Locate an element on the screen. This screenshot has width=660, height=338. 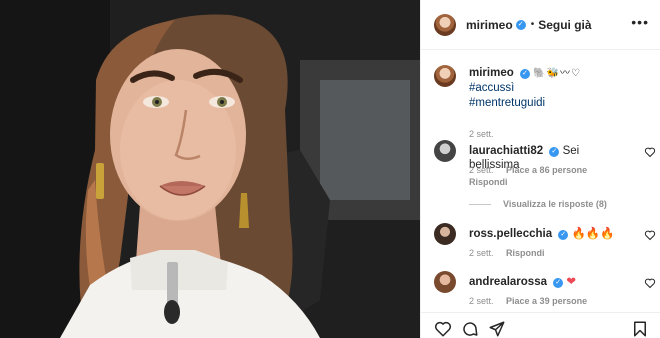
caption-emoji: 🐘🐝〰♡ is located at coordinates (557, 73).